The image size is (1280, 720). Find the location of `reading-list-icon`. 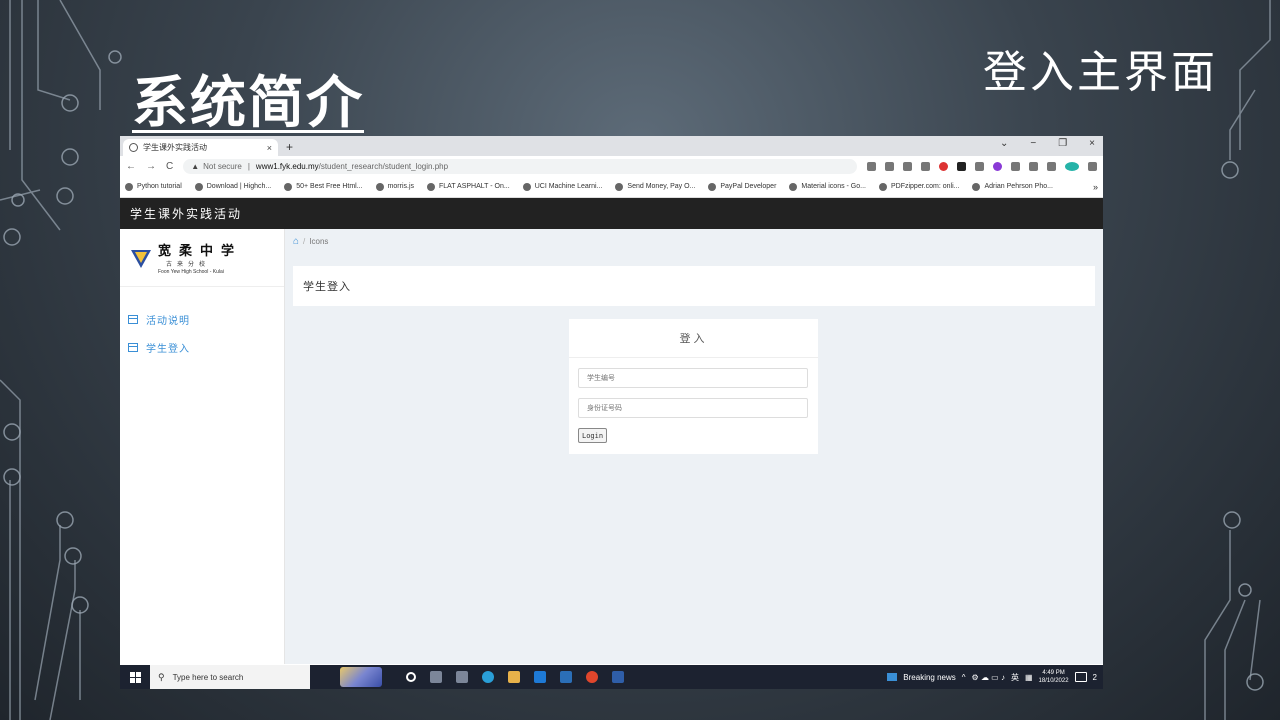

reading-list-icon is located at coordinates (1033, 166).